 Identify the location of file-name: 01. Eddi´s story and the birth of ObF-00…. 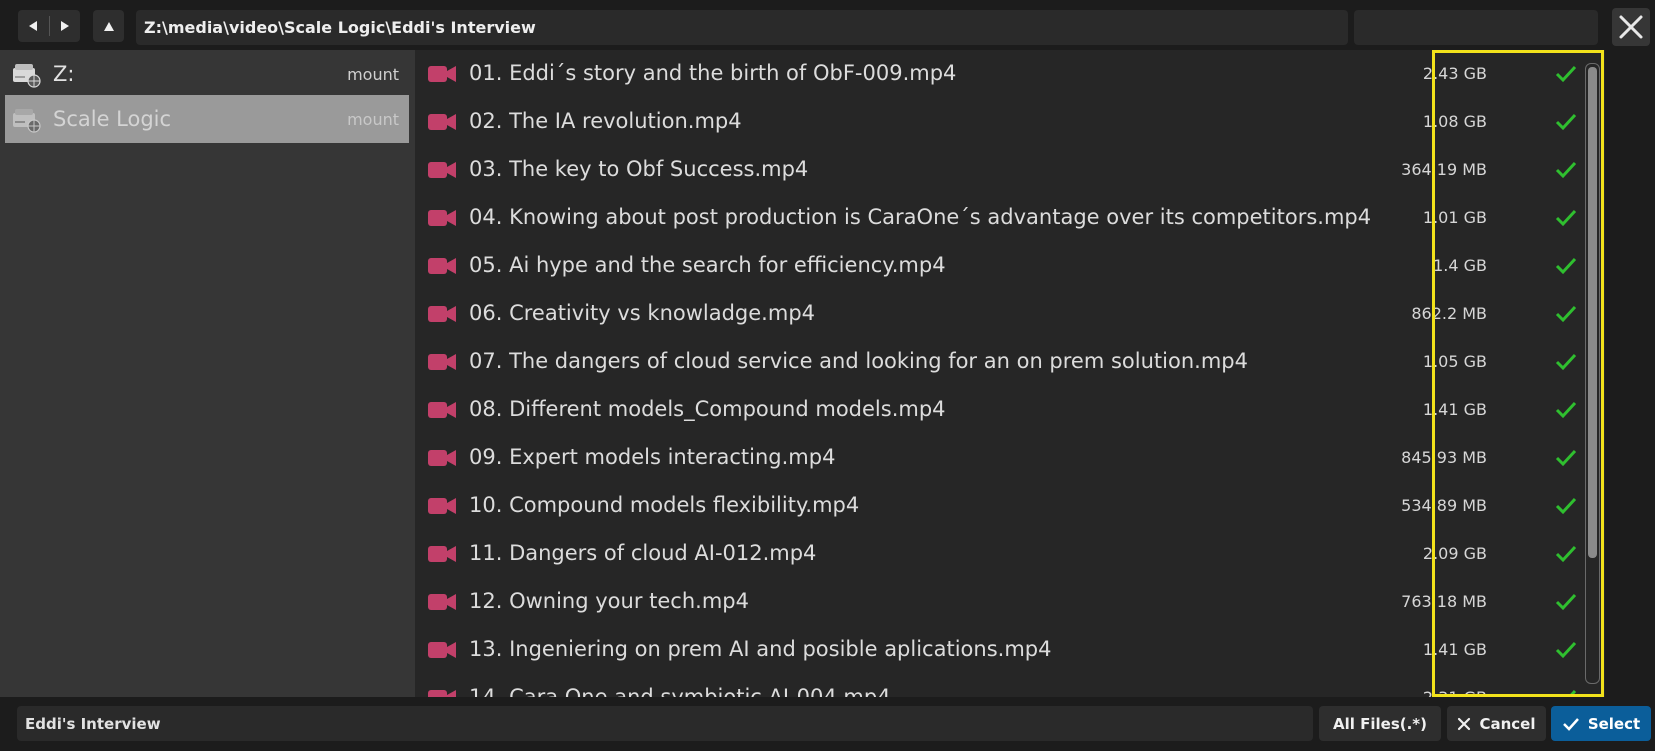
(713, 73).